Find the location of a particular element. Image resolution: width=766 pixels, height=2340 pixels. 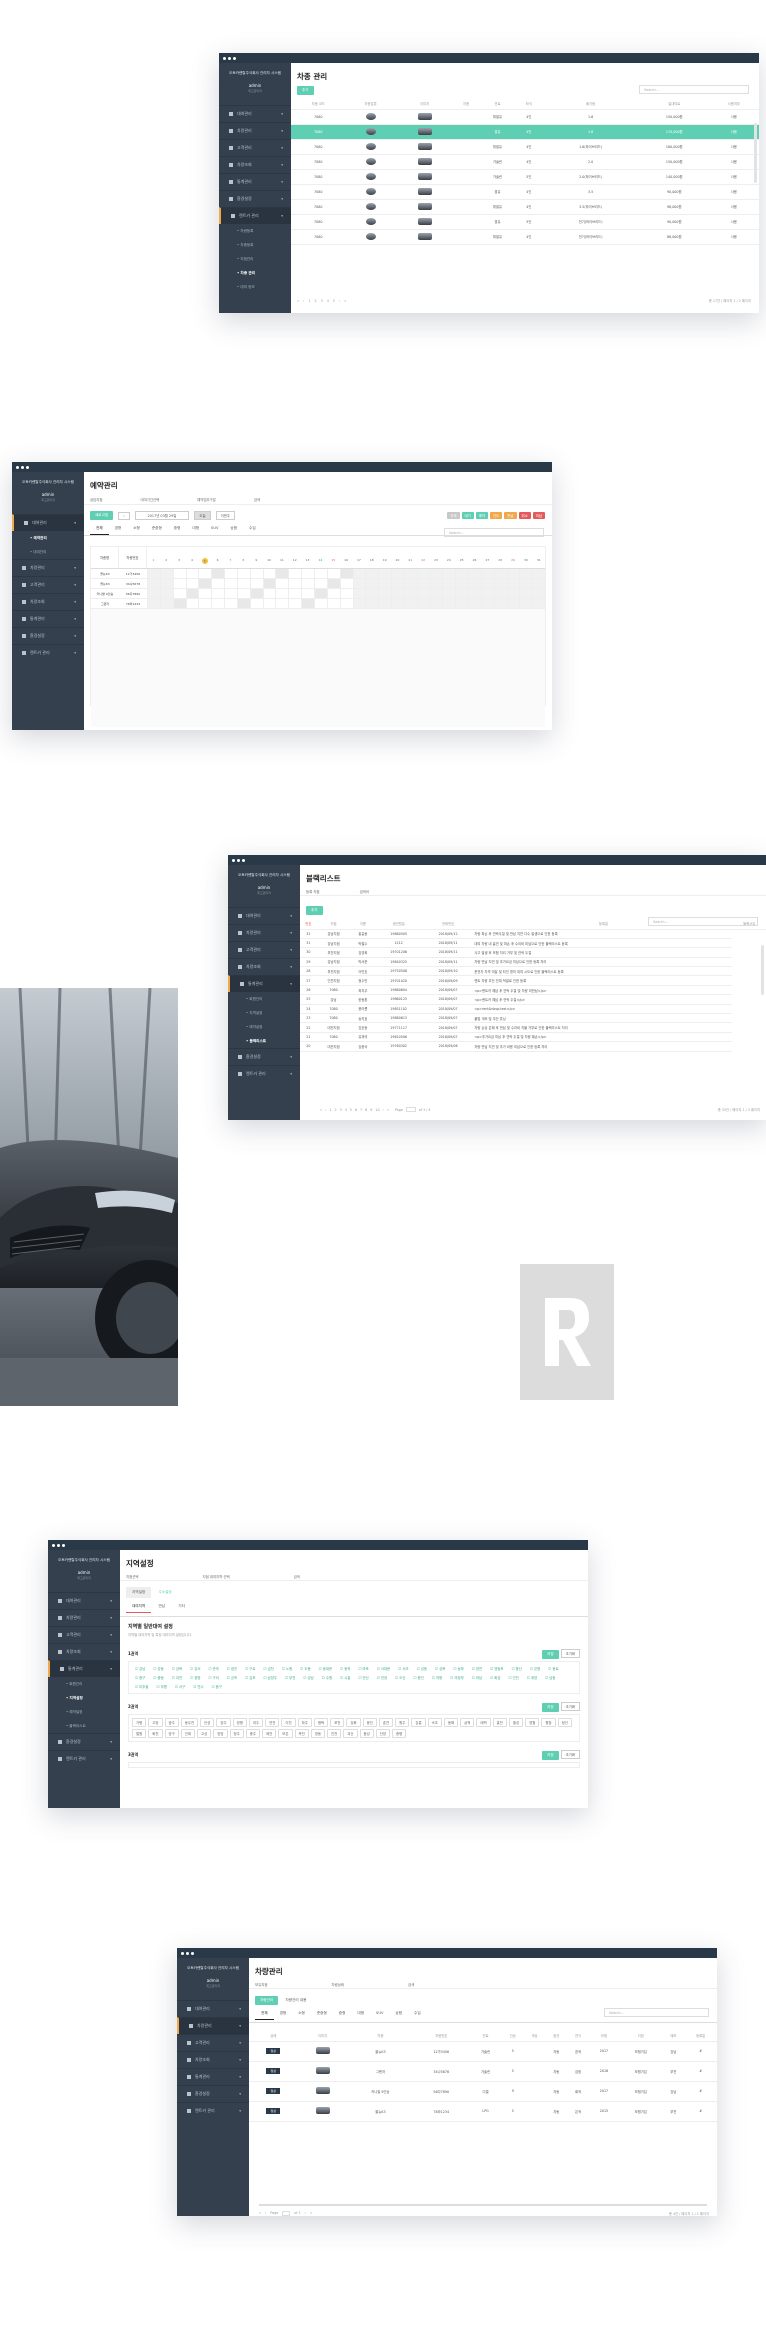

day-cell: 18 is located at coordinates (371, 557).